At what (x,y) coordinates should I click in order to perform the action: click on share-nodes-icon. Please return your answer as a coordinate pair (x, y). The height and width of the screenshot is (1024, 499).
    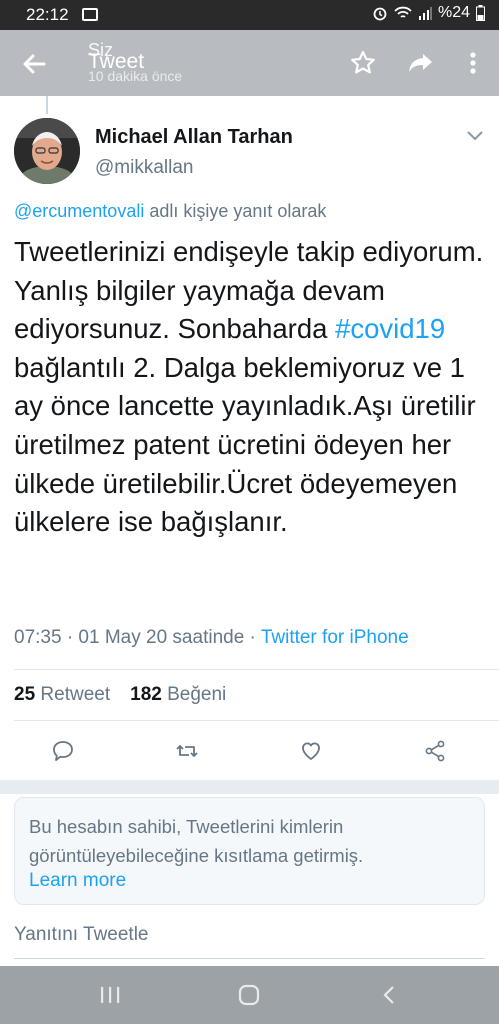
    Looking at the image, I should click on (435, 751).